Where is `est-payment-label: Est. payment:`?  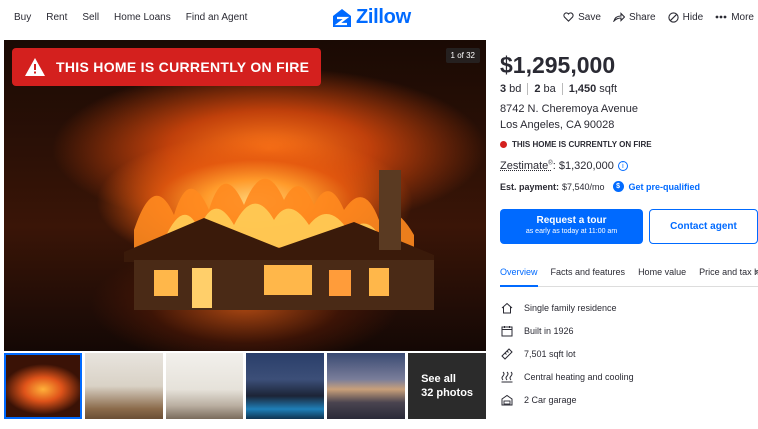
est-payment-label: Est. payment: is located at coordinates (530, 186).